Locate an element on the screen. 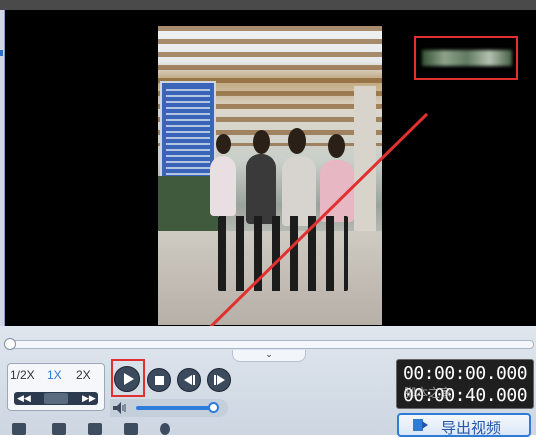  crop-icon is located at coordinates (131, 429).